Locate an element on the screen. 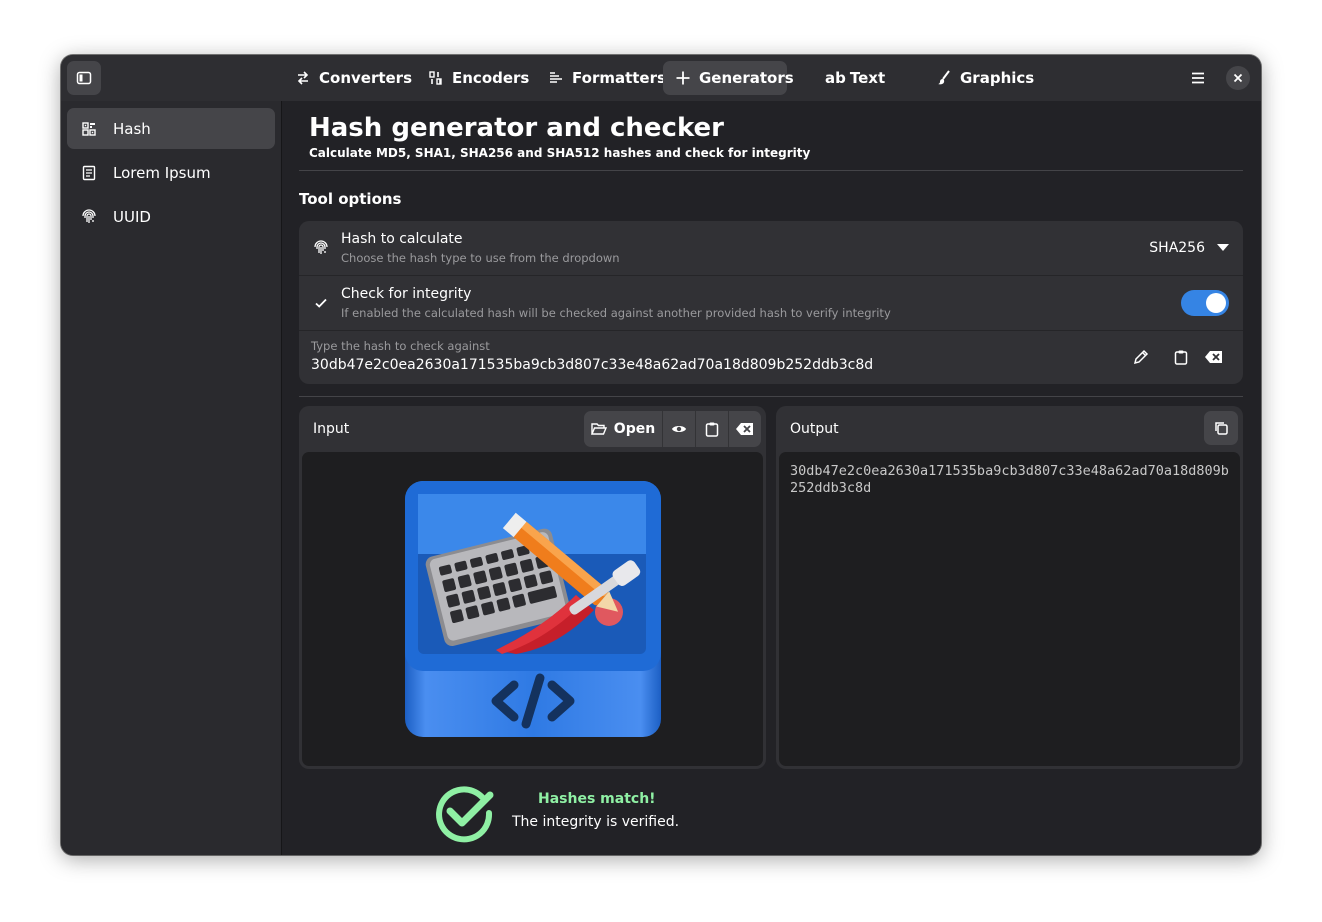 This screenshot has width=1322, height=922. tab-label: Formatters is located at coordinates (619, 78).